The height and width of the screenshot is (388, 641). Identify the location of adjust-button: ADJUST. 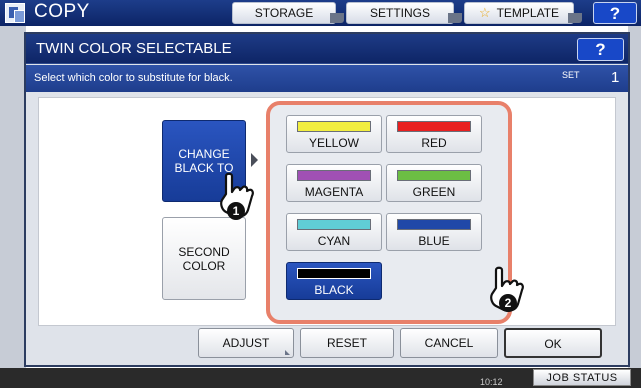
(246, 343).